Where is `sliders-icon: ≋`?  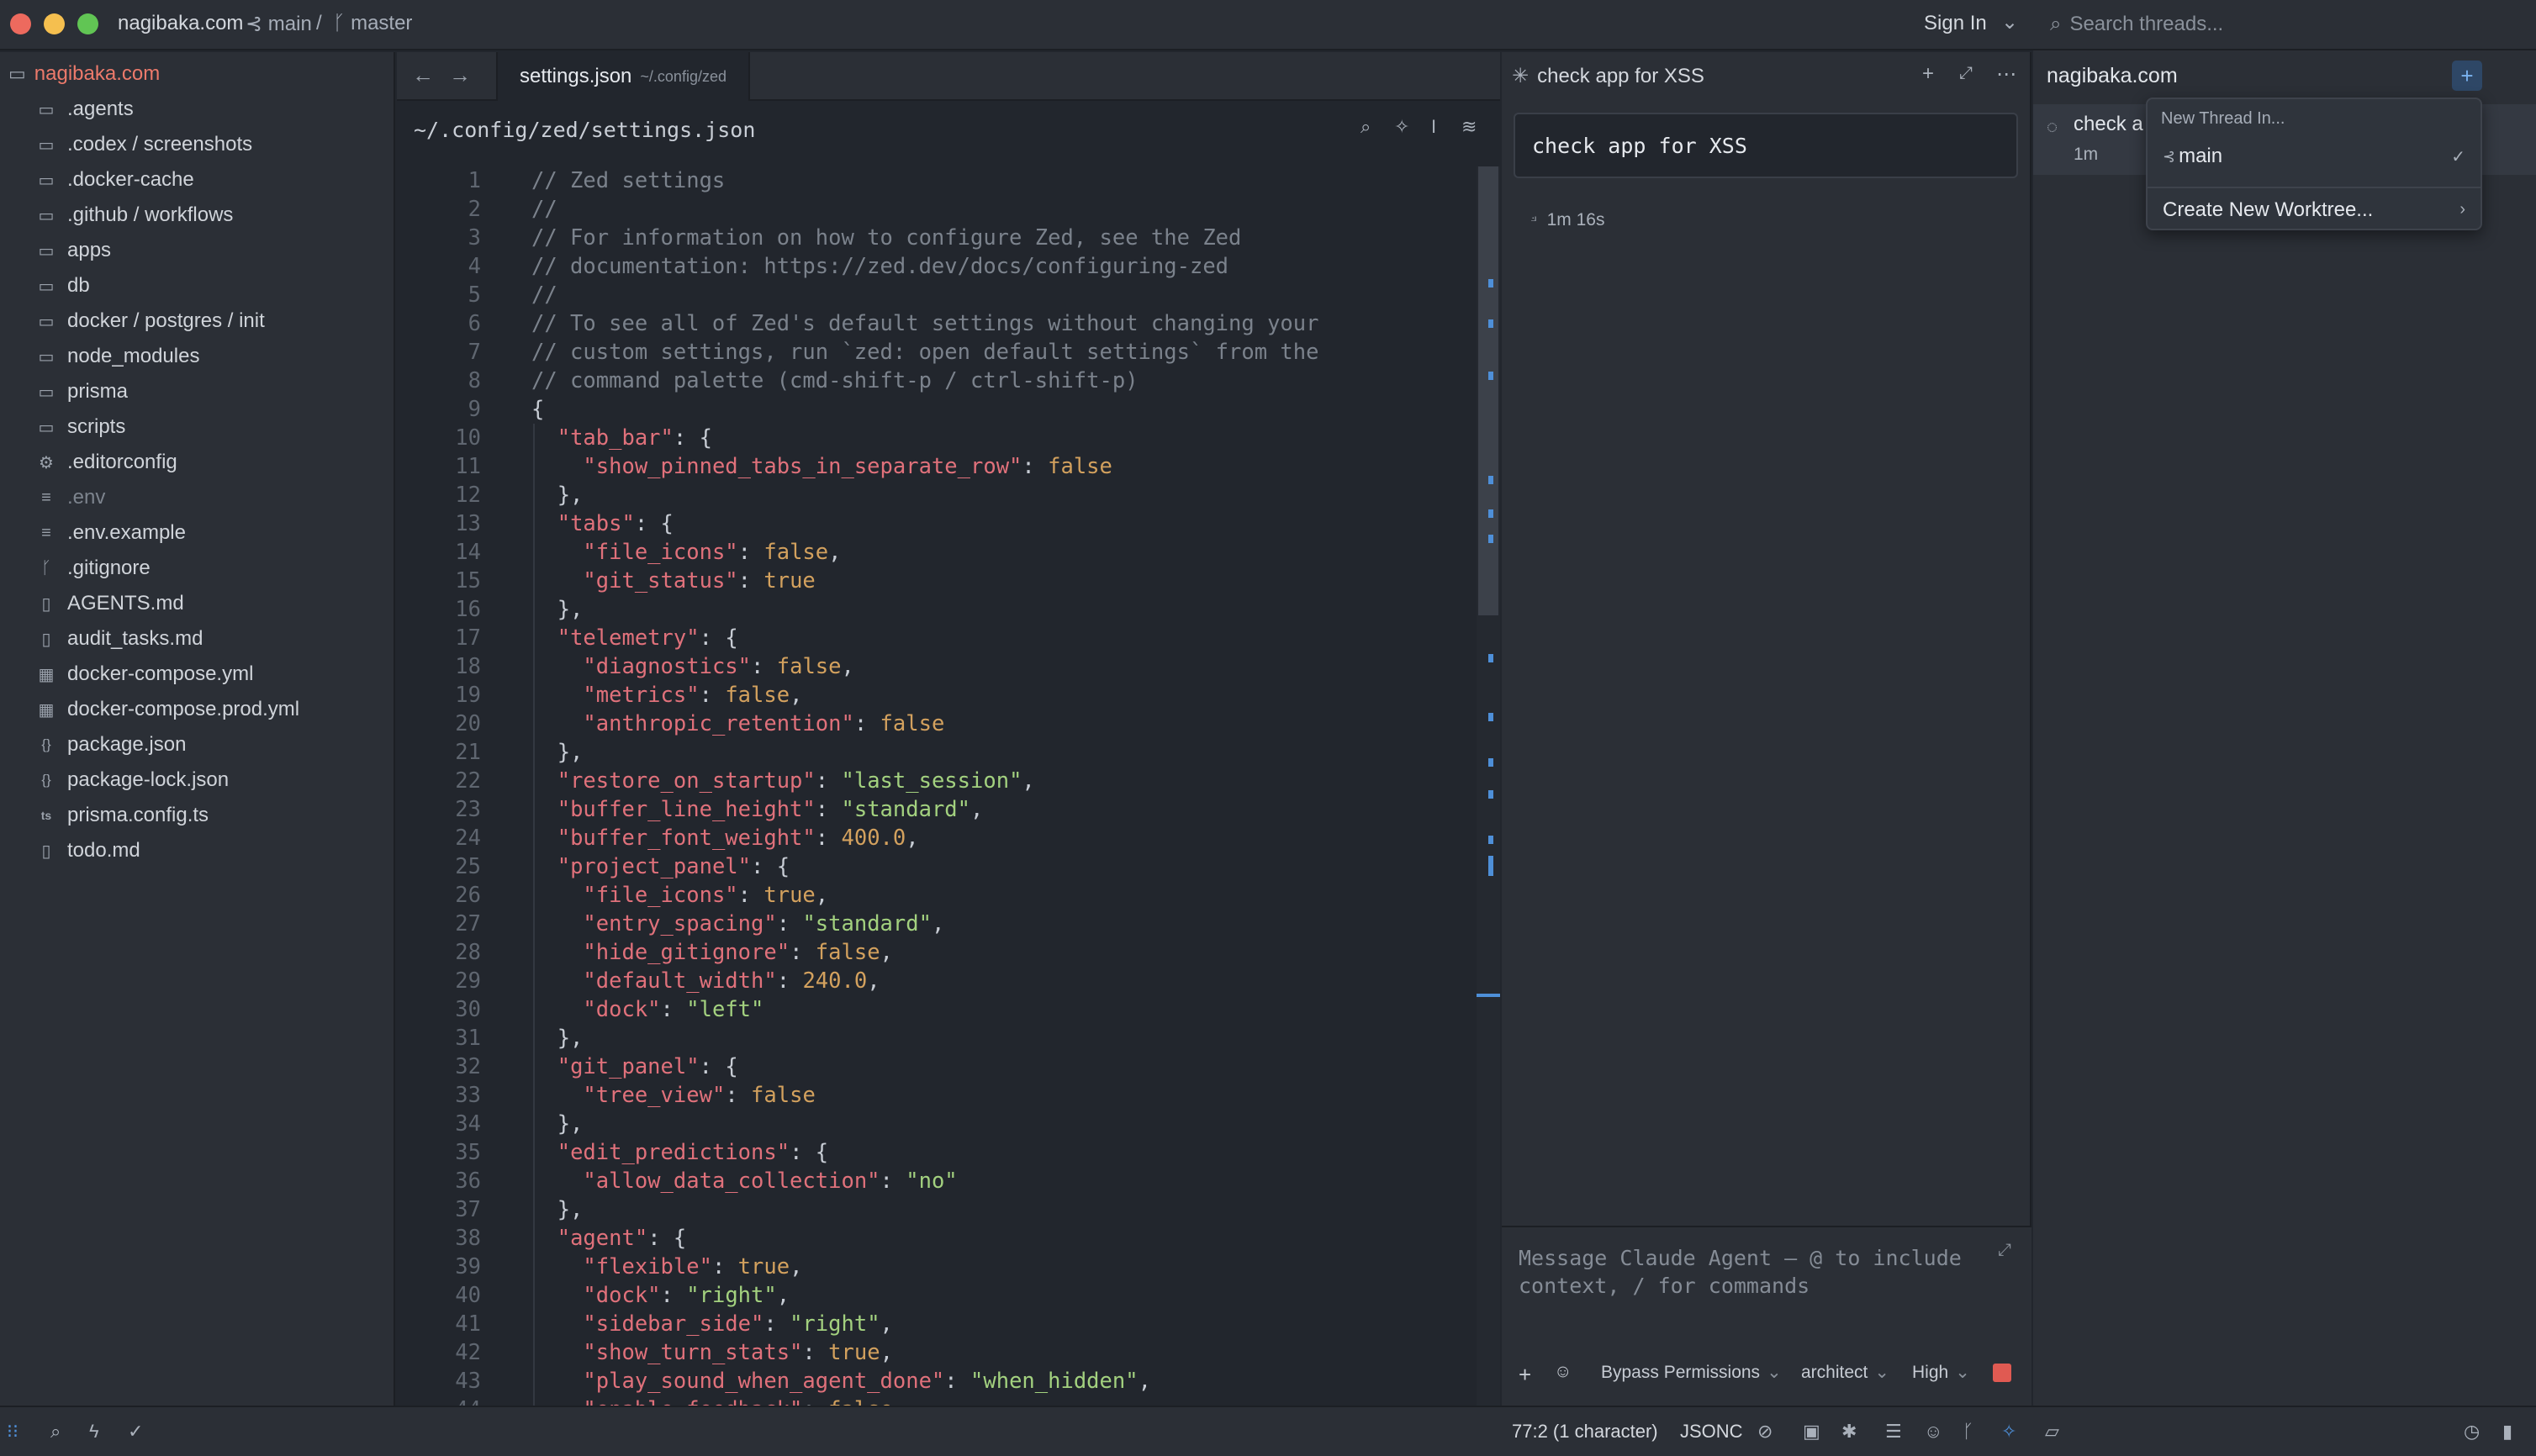
sliders-icon: ≋ is located at coordinates (1469, 127).